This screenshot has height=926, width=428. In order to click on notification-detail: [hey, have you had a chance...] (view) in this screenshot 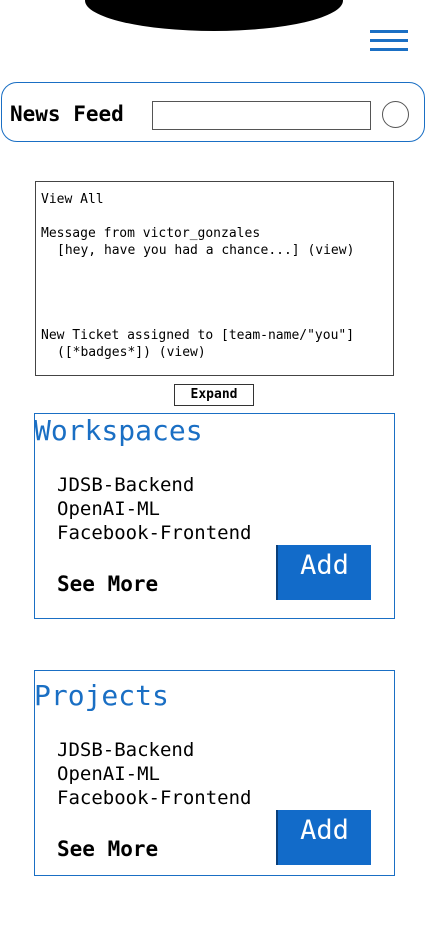, I will do `click(205, 250)`.